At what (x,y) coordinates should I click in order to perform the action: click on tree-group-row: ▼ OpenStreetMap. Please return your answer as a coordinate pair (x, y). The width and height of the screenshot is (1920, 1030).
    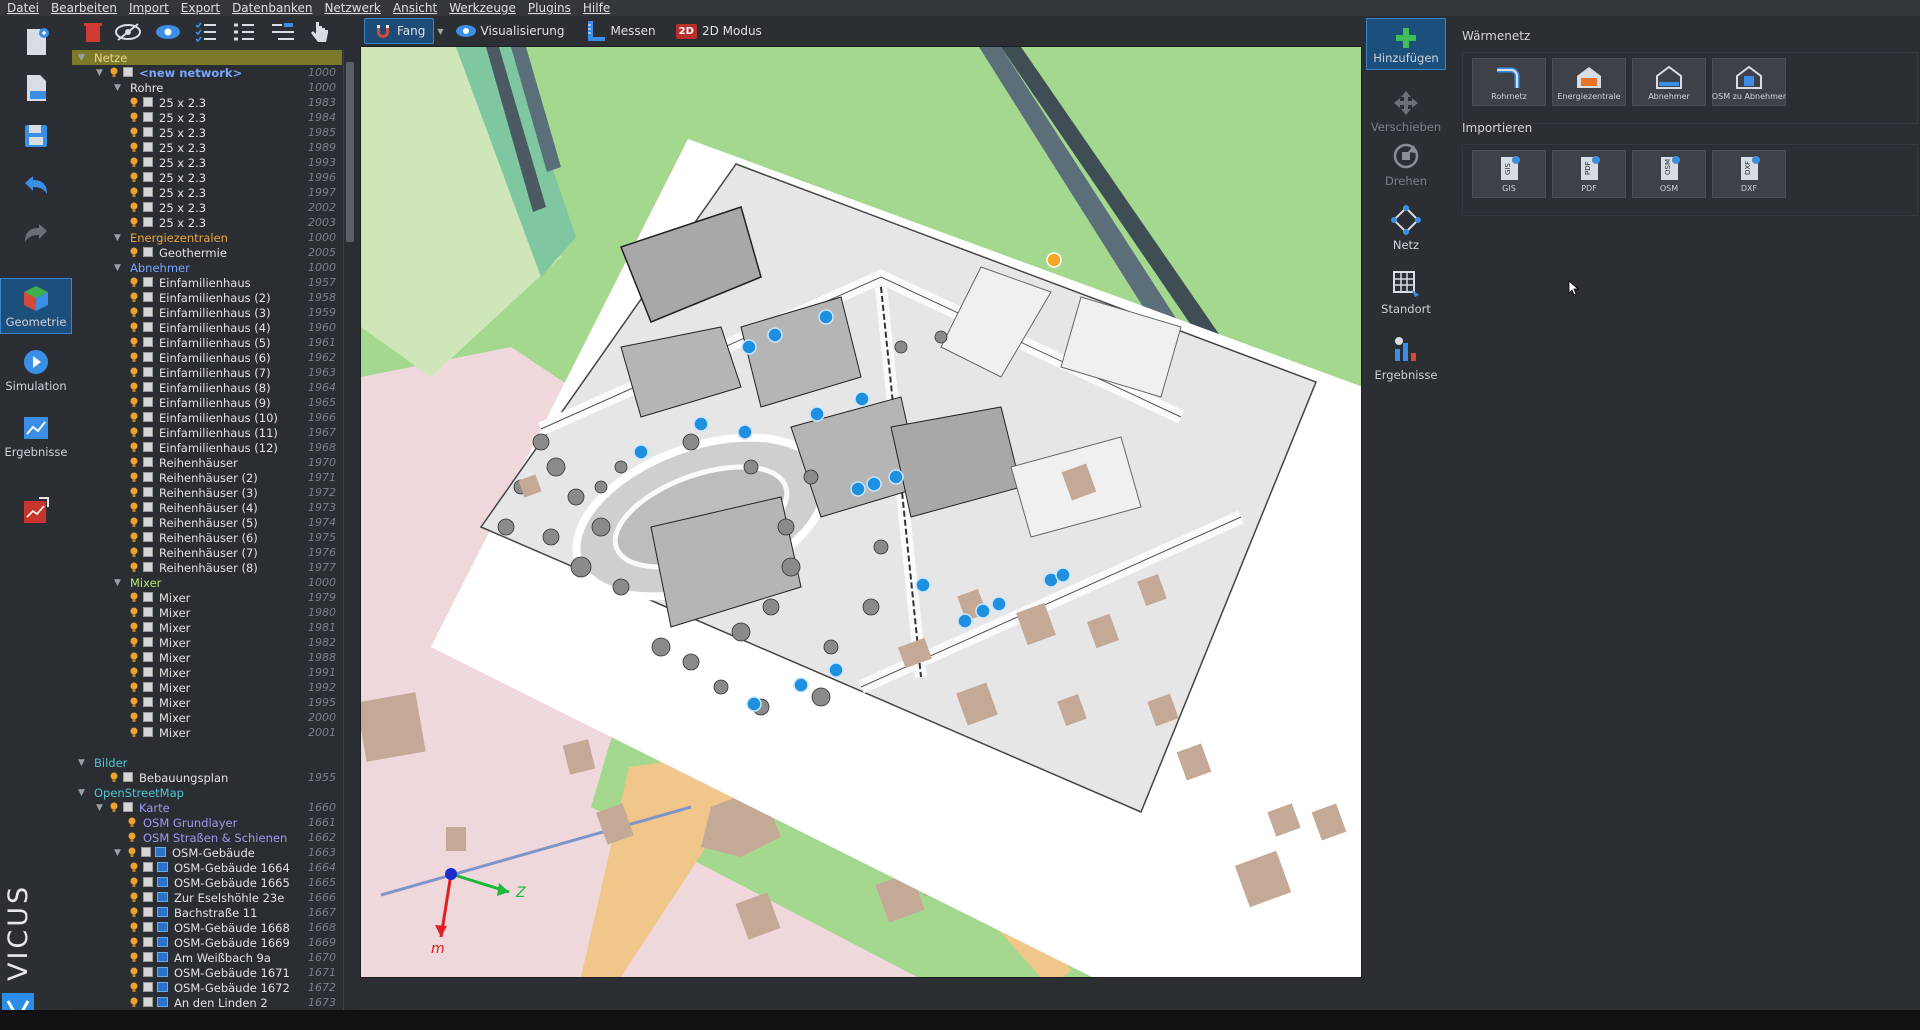
    Looking at the image, I should click on (207, 792).